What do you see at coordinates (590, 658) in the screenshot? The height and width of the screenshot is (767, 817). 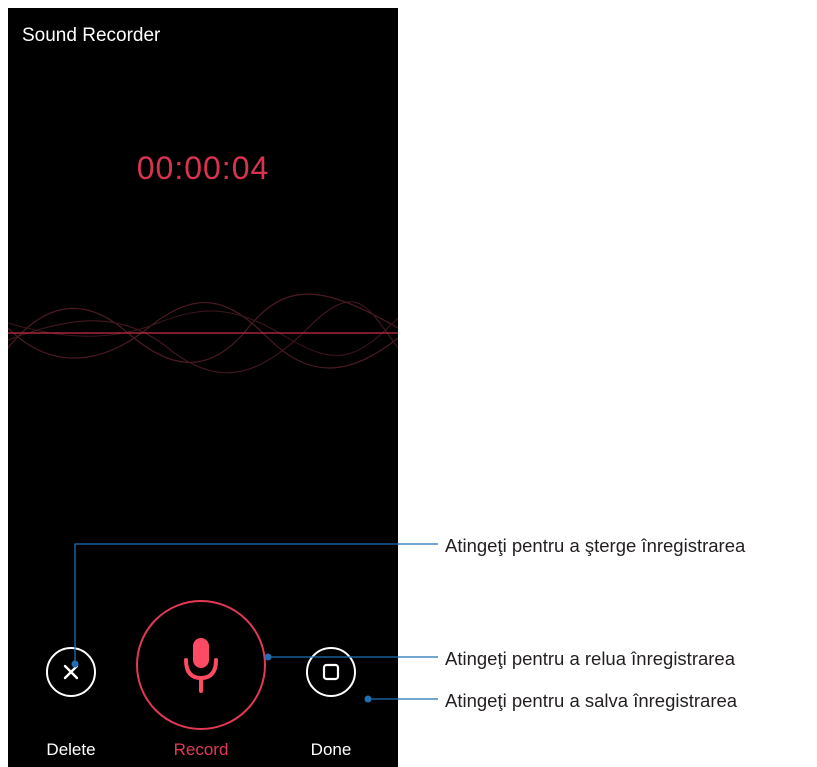 I see `callout-record-text: Atingeţi pentru a relua înregistrarea` at bounding box center [590, 658].